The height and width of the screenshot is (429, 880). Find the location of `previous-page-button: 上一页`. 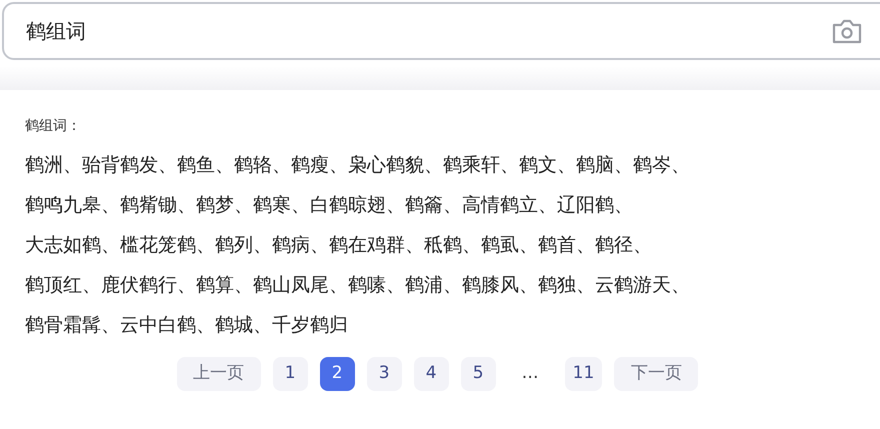

previous-page-button: 上一页 is located at coordinates (218, 374).